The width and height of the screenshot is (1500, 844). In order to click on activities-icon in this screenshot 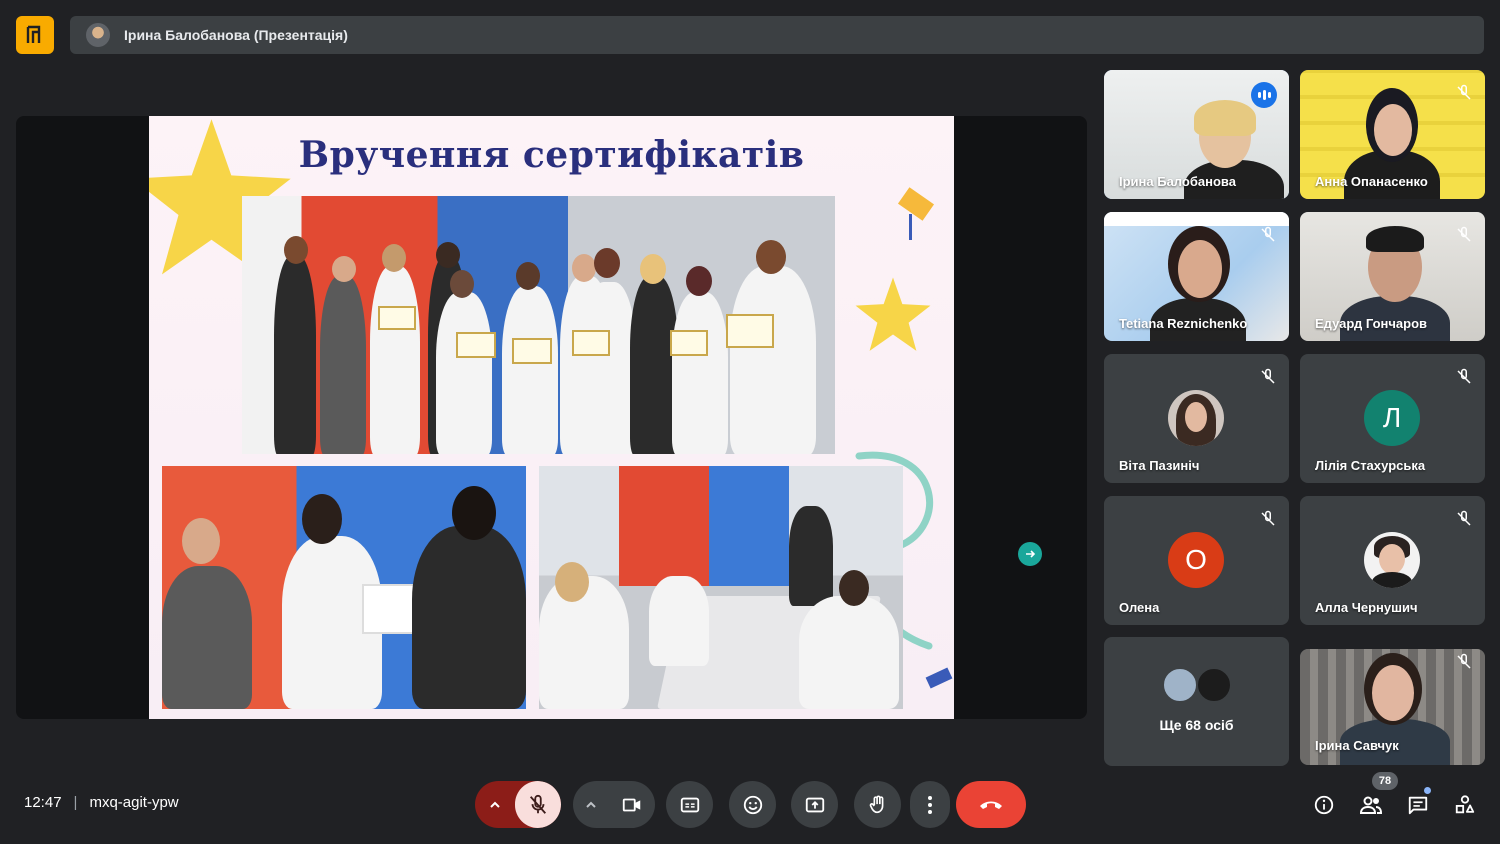, I will do `click(1465, 804)`.